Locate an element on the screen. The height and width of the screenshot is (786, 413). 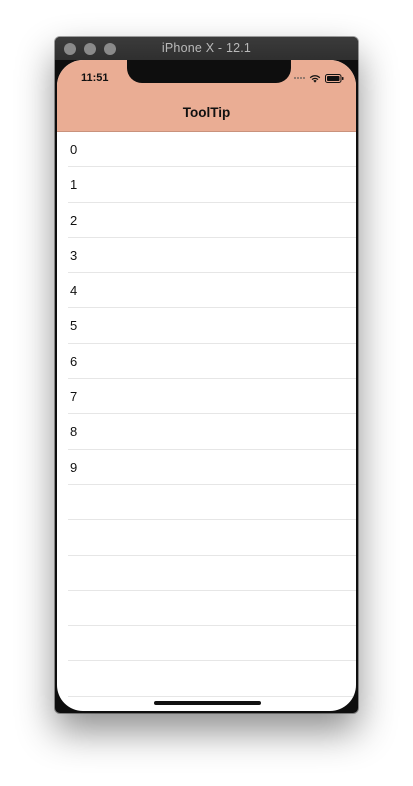
table-row: 4 is located at coordinates (206, 291).